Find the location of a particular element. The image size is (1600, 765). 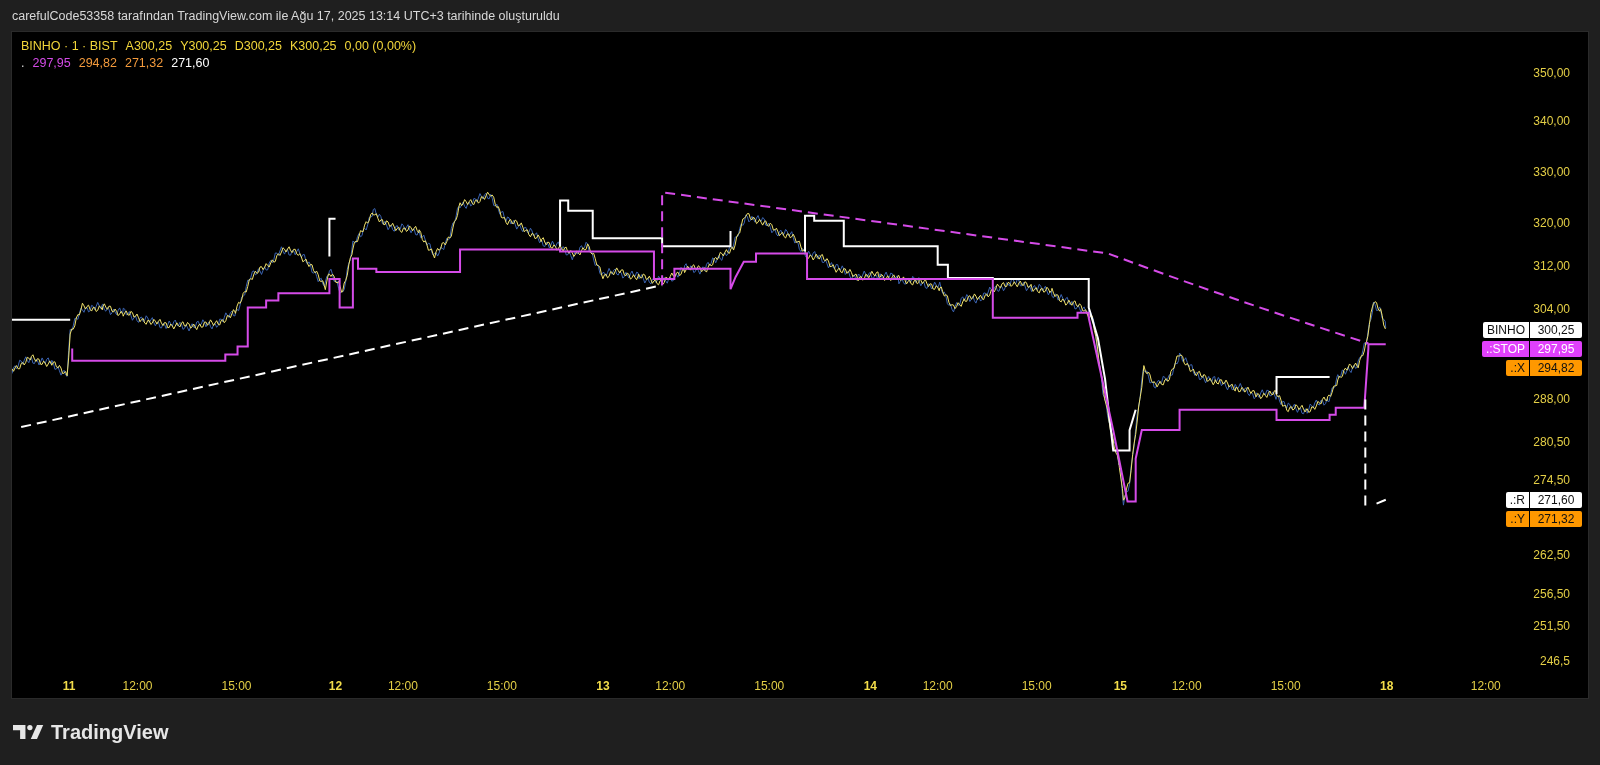

time-tick: 11 is located at coordinates (69, 685).